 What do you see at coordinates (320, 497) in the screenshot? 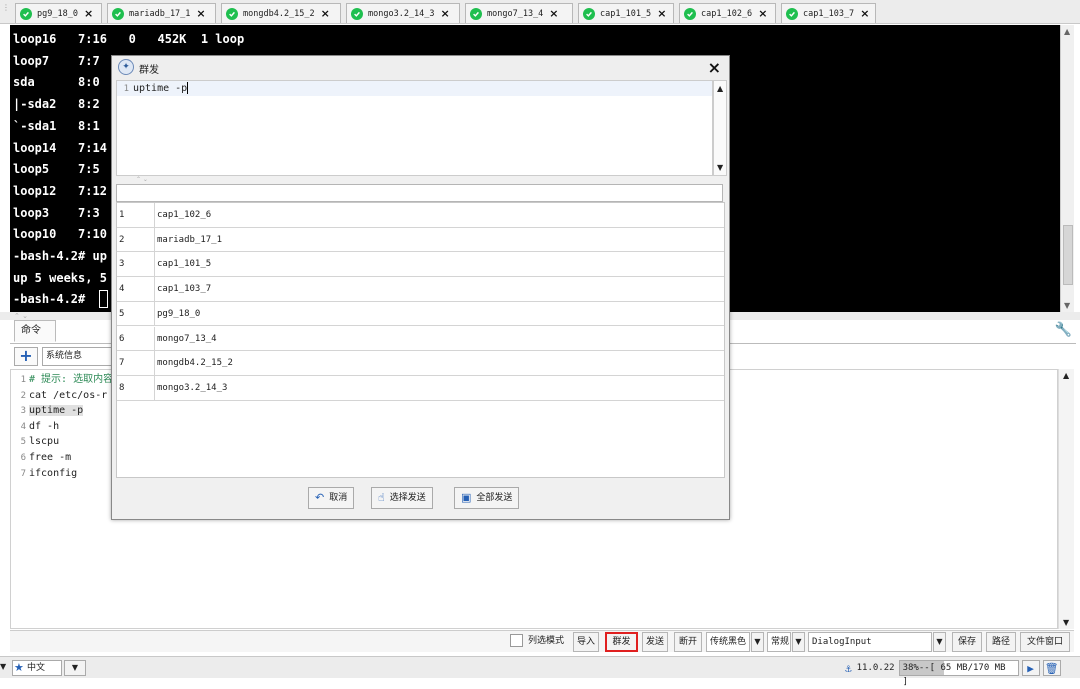
I see `undo-icon: ↶` at bounding box center [320, 497].